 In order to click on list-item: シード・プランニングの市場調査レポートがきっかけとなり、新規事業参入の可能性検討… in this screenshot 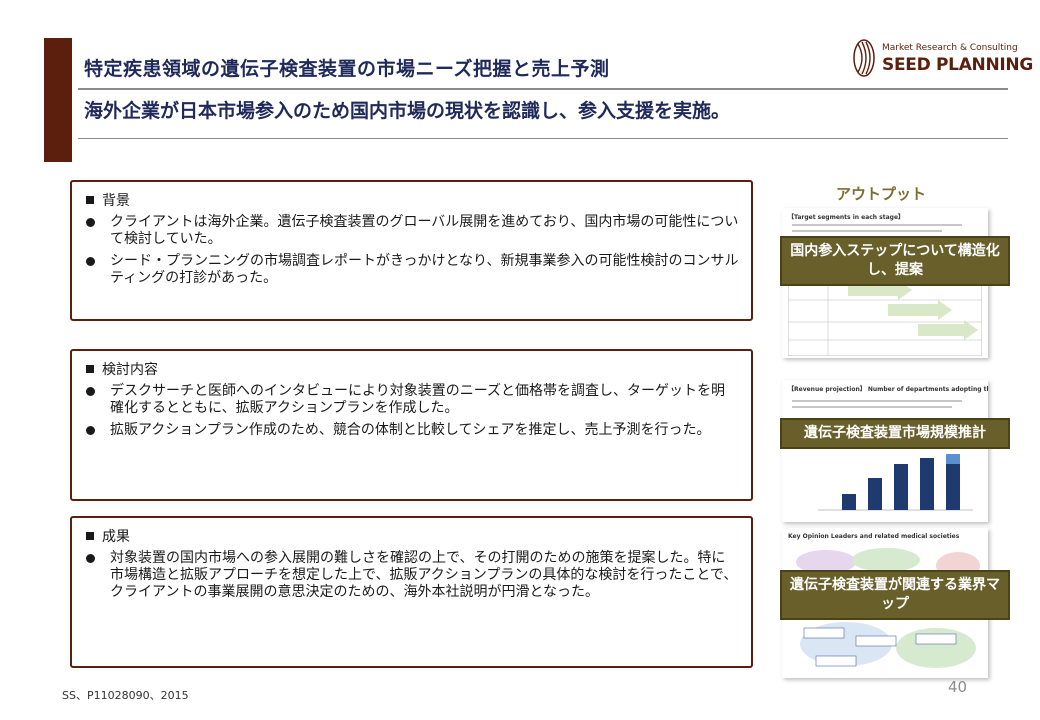, I will do `click(411, 270)`.